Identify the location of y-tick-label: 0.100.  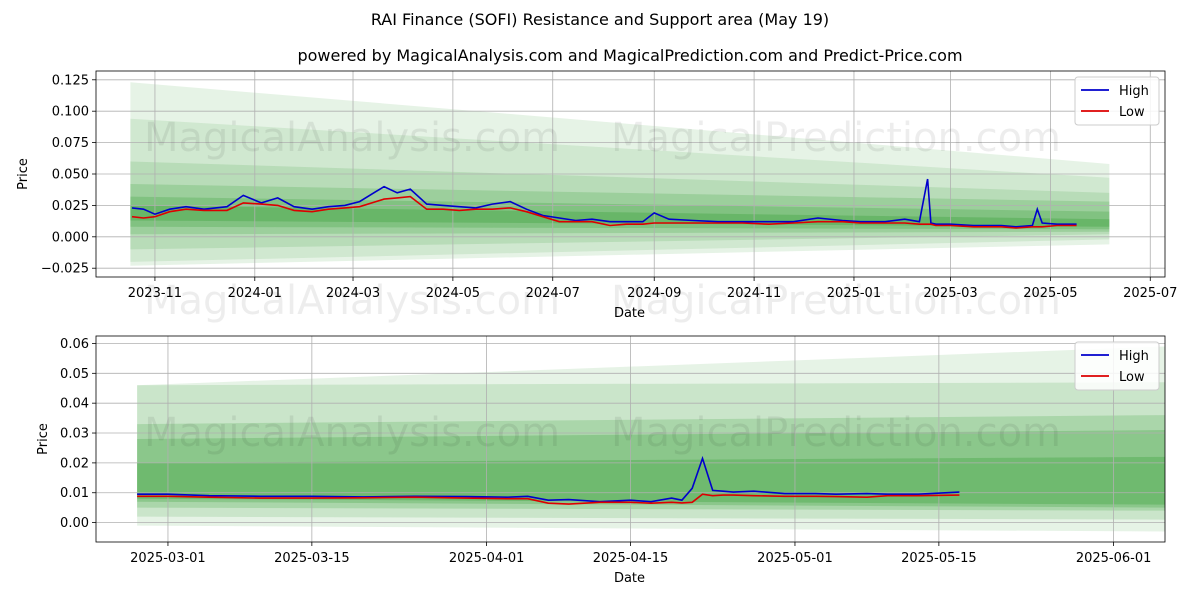
(70, 112).